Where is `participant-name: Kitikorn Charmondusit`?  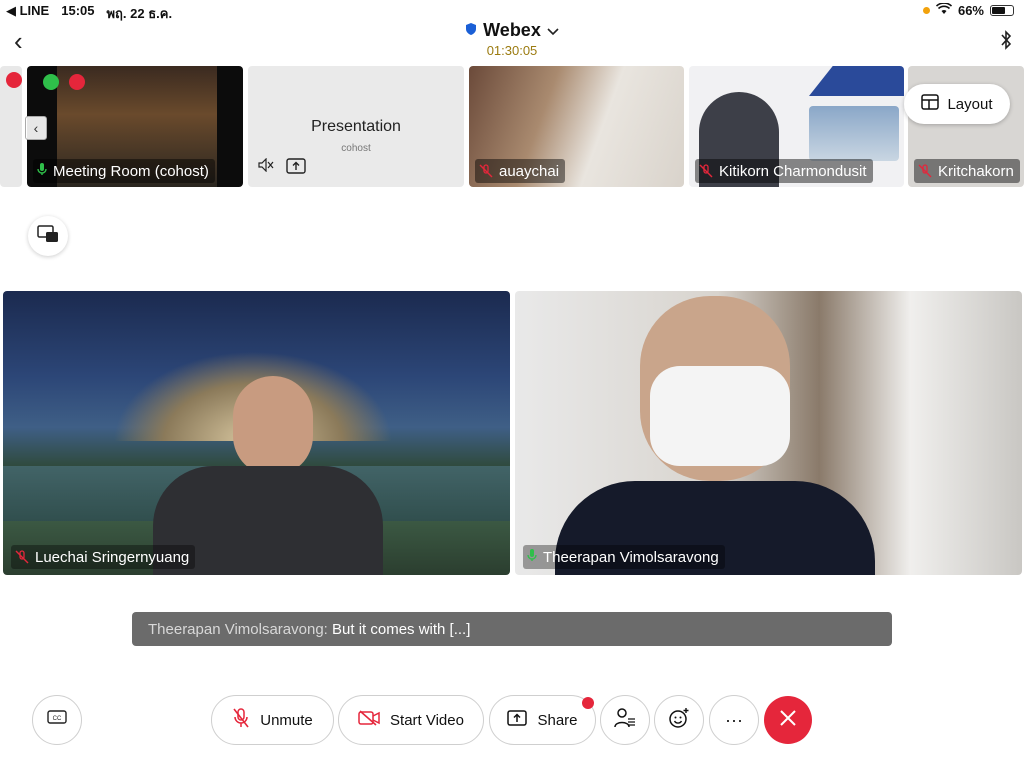 participant-name: Kitikorn Charmondusit is located at coordinates (793, 171).